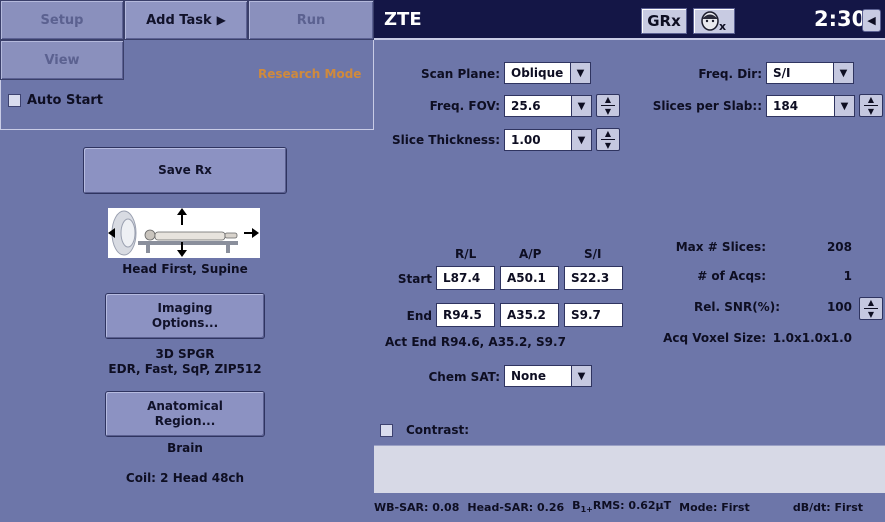  Describe the element at coordinates (547, 73) in the screenshot. I see `scan-plane-select: Oblique ▼` at that location.